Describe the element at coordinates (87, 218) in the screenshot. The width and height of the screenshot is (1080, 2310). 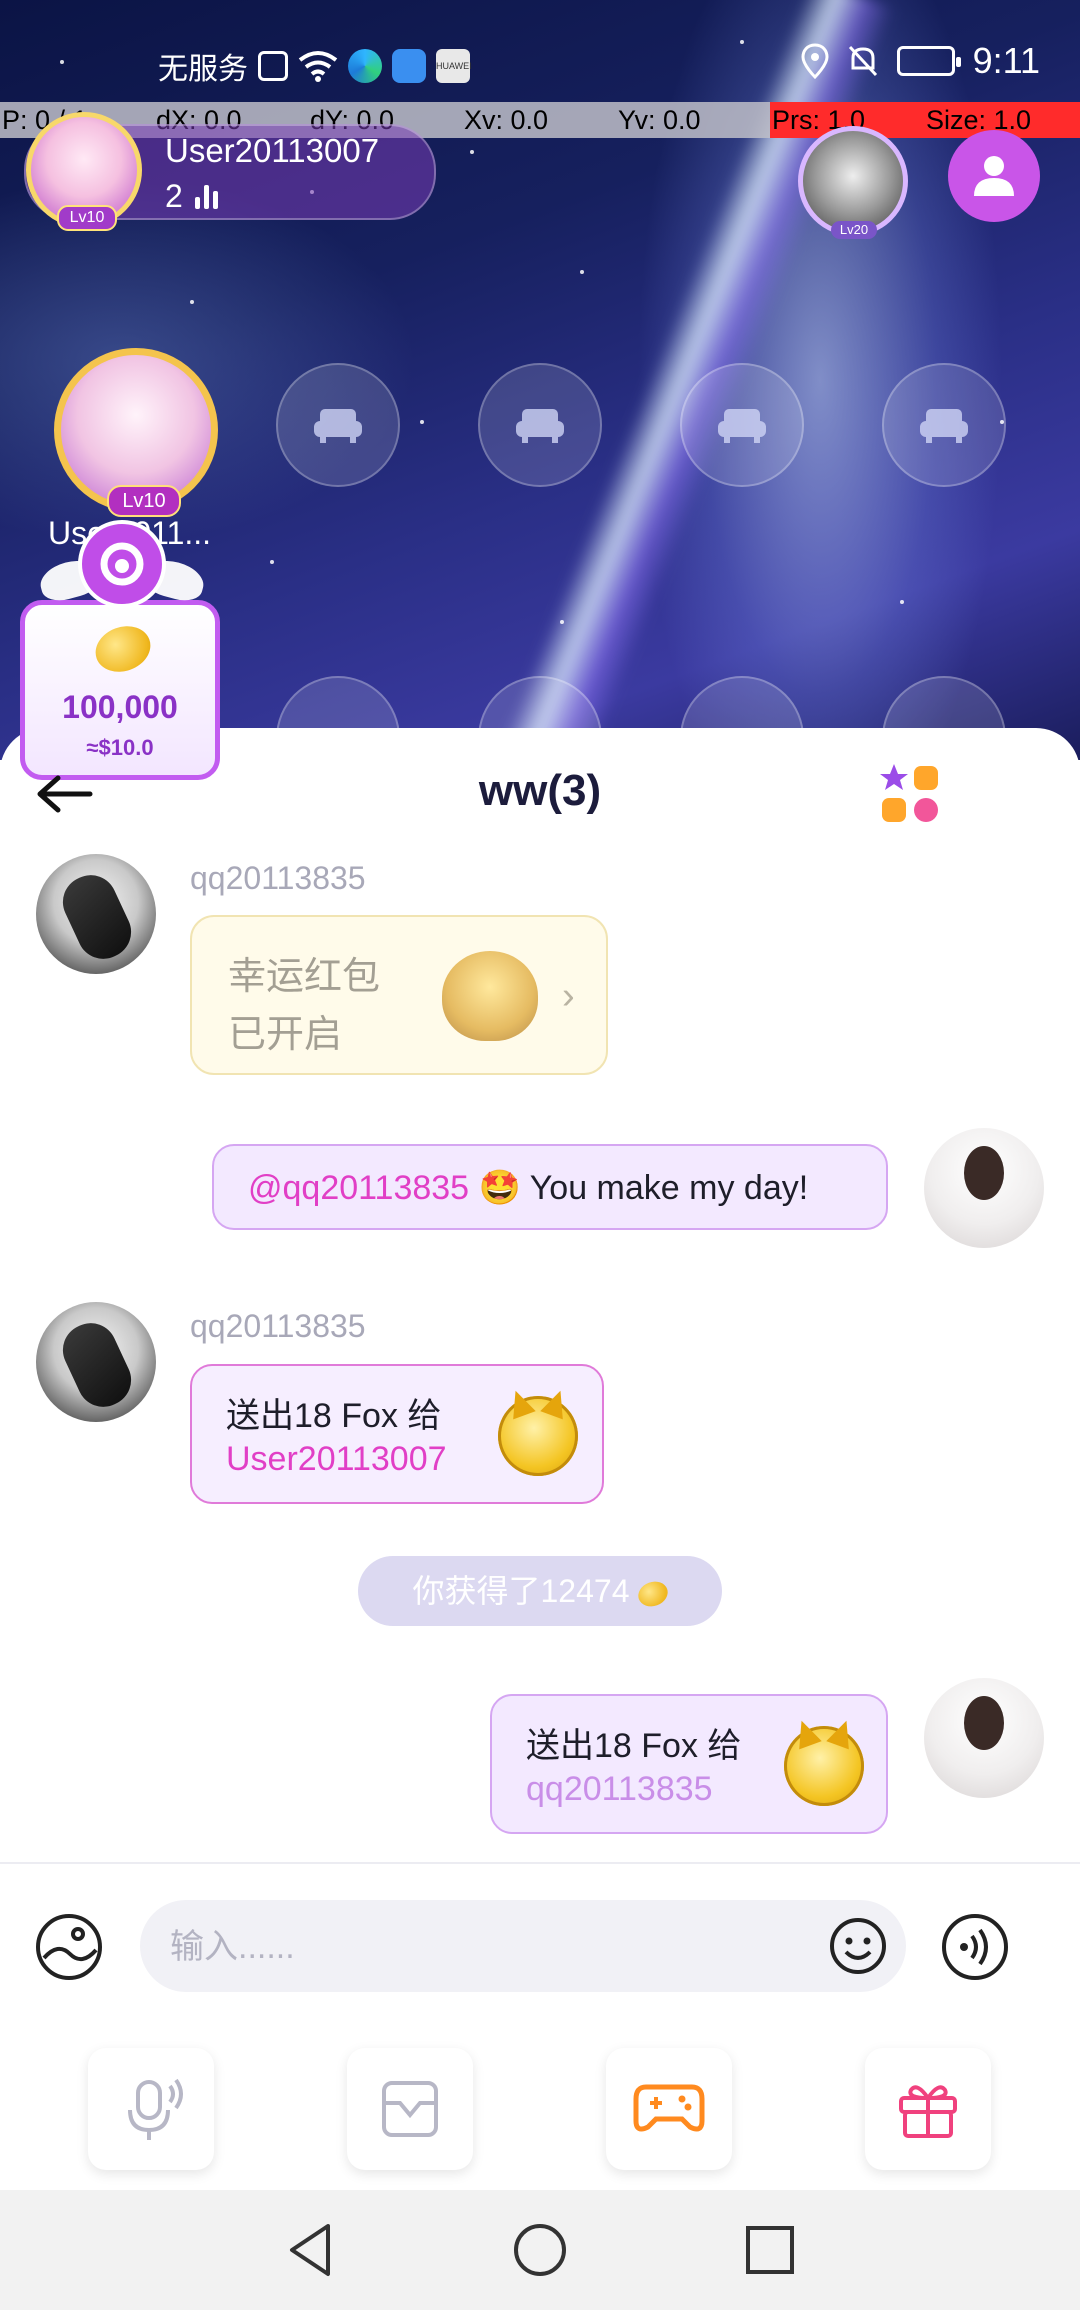
I see `host-level-badge: Lv10` at that location.